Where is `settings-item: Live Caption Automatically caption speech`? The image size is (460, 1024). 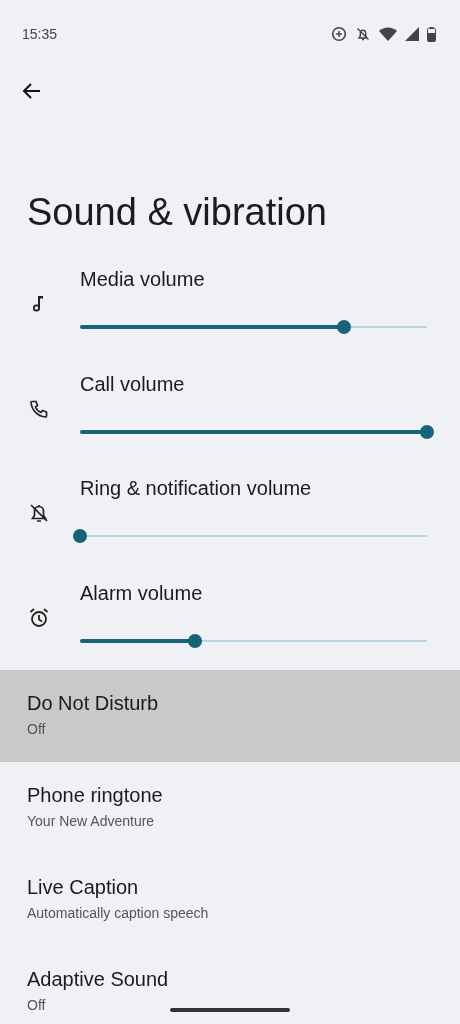
settings-item: Live Caption Automatically caption speech is located at coordinates (230, 900).